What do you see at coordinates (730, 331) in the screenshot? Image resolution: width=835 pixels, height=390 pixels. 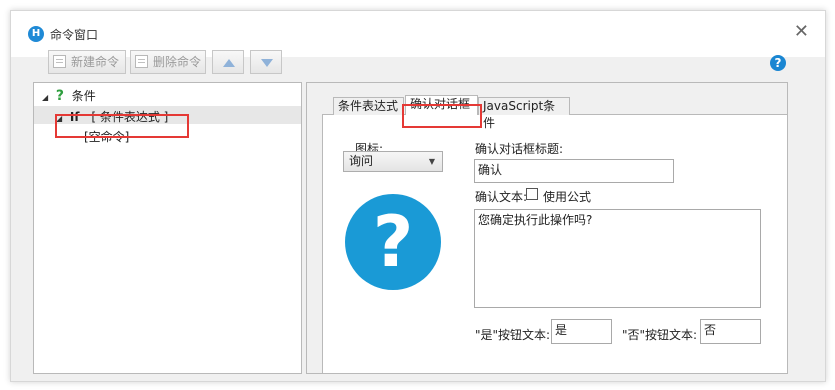 I see `no-button-text-input: 否` at bounding box center [730, 331].